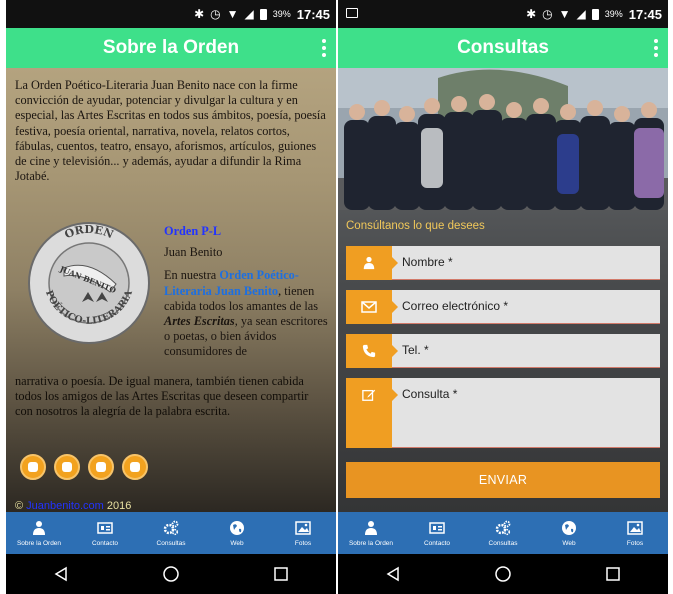 The width and height of the screenshot is (673, 594). I want to click on group-photo, so click(503, 139).